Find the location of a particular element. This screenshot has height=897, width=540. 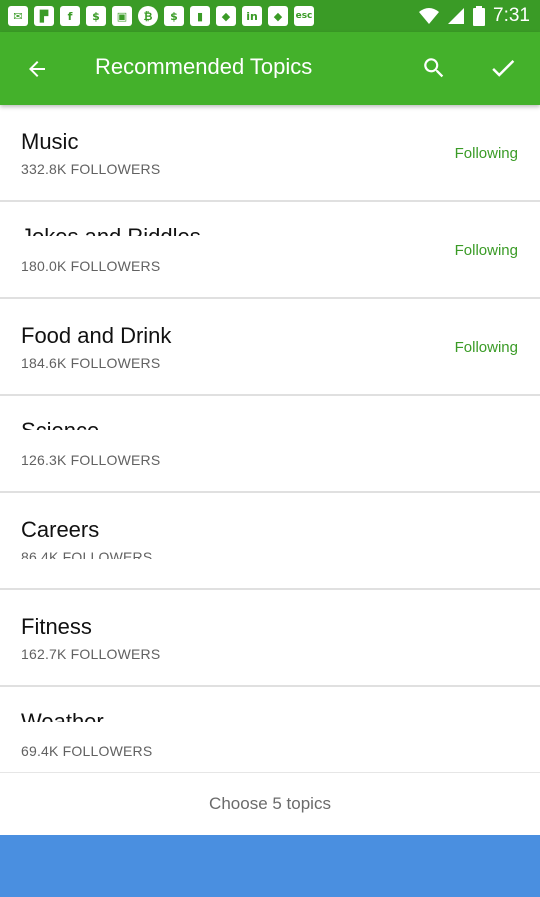

topic-row-music: Music 332.8K FOLLOWERS Following is located at coordinates (270, 153).